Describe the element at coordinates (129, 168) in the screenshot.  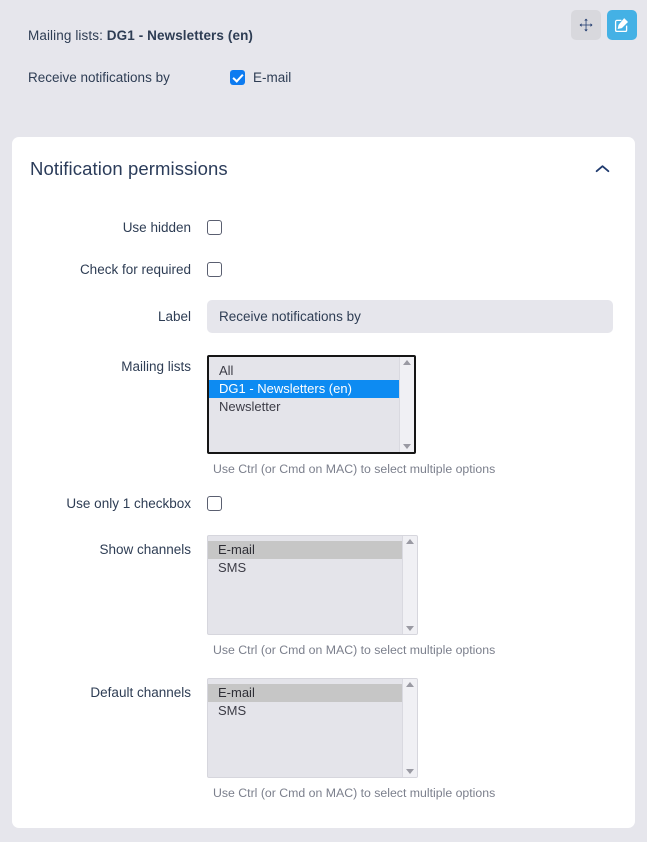
I see `page-title: Notification permissions` at that location.